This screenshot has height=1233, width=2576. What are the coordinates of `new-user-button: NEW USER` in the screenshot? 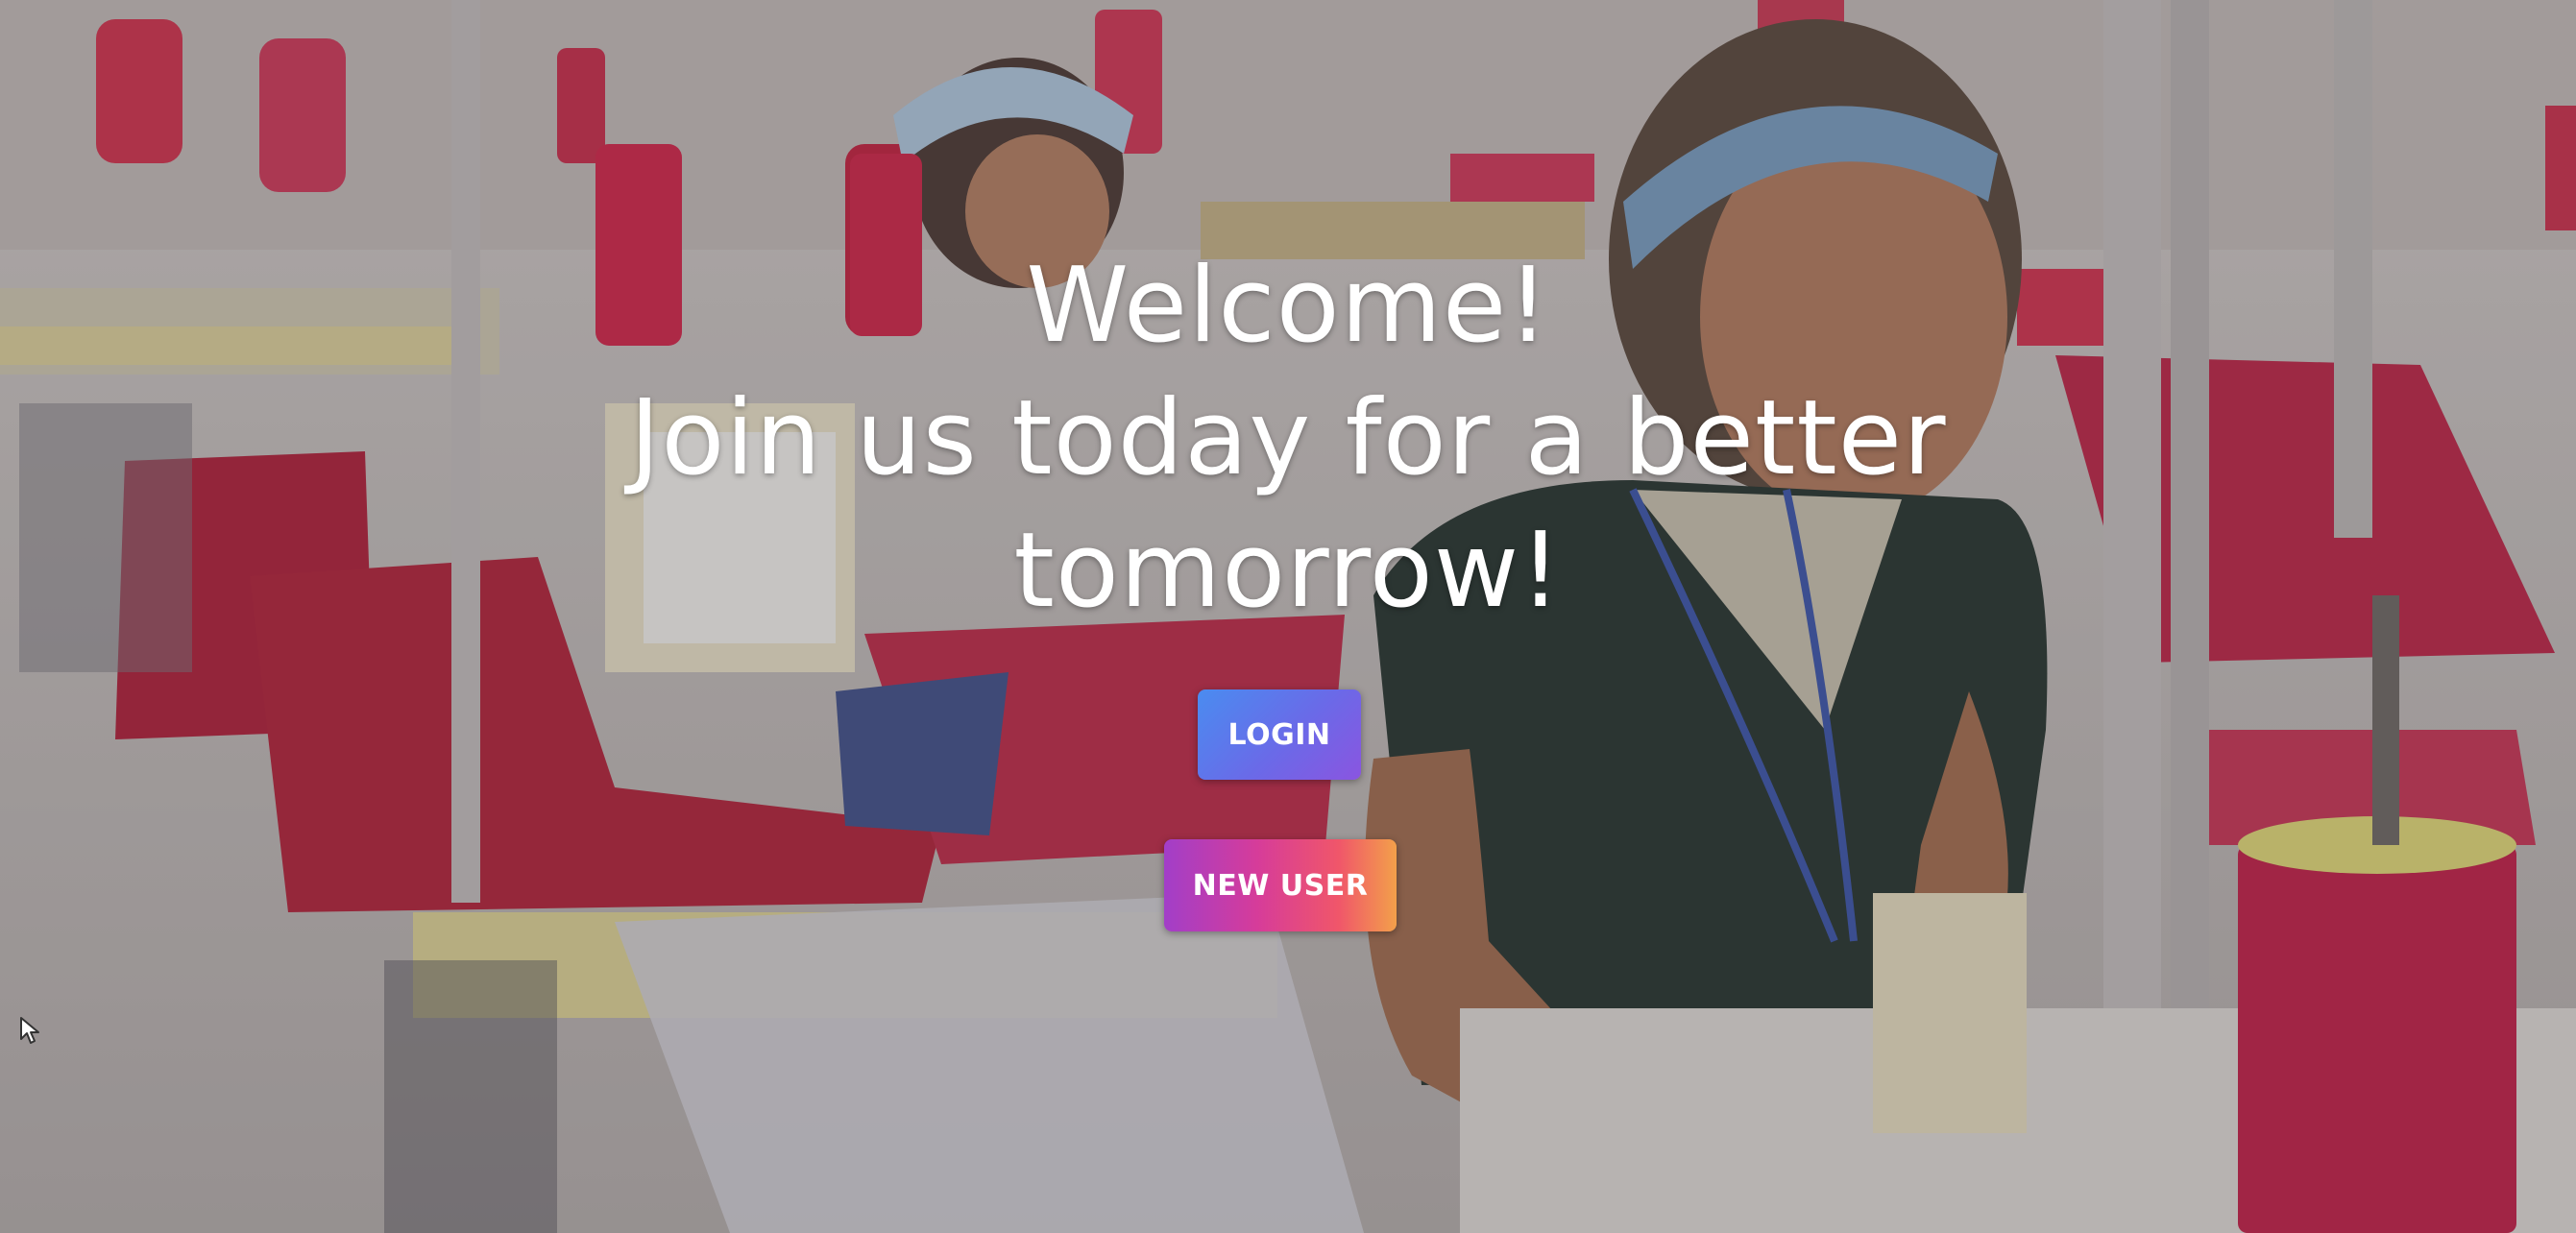 It's located at (1280, 885).